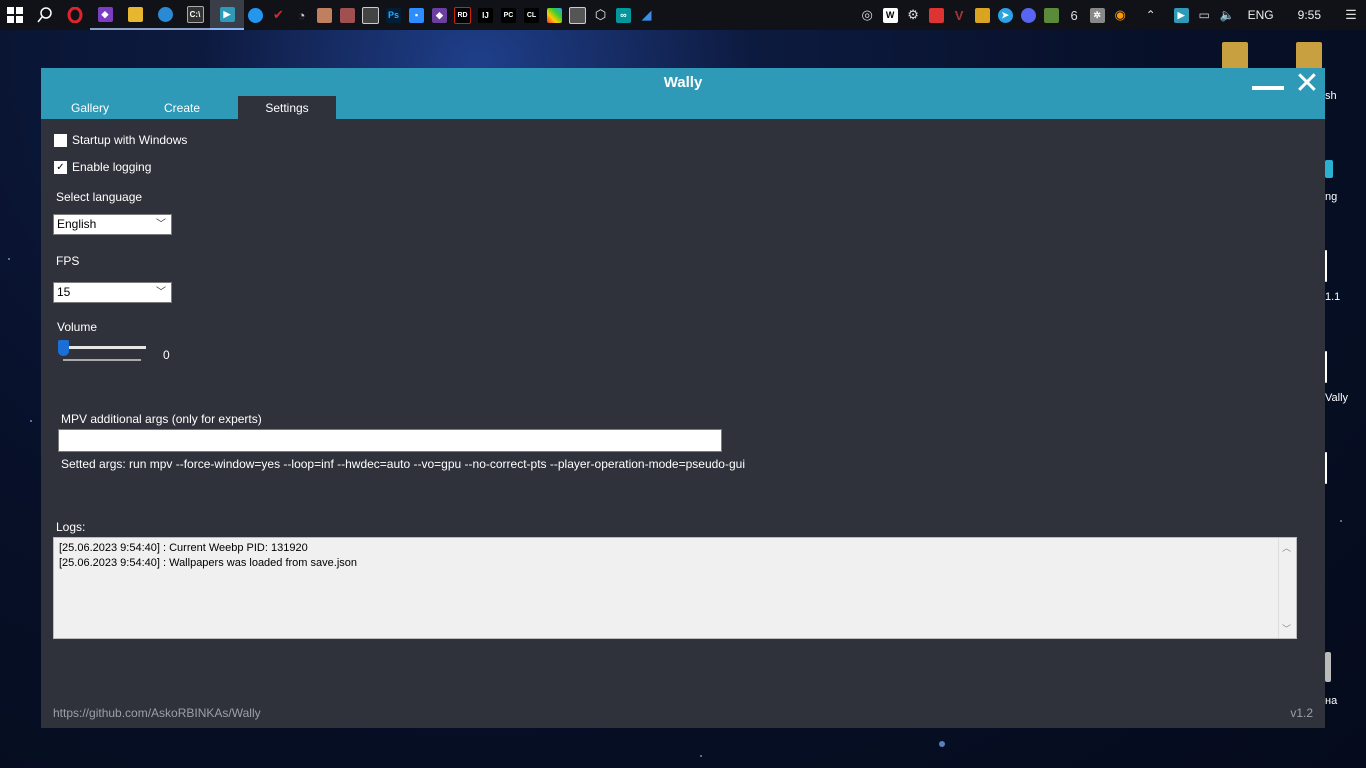  Describe the element at coordinates (63, 348) in the screenshot. I see `volume-slider-thumb` at that location.